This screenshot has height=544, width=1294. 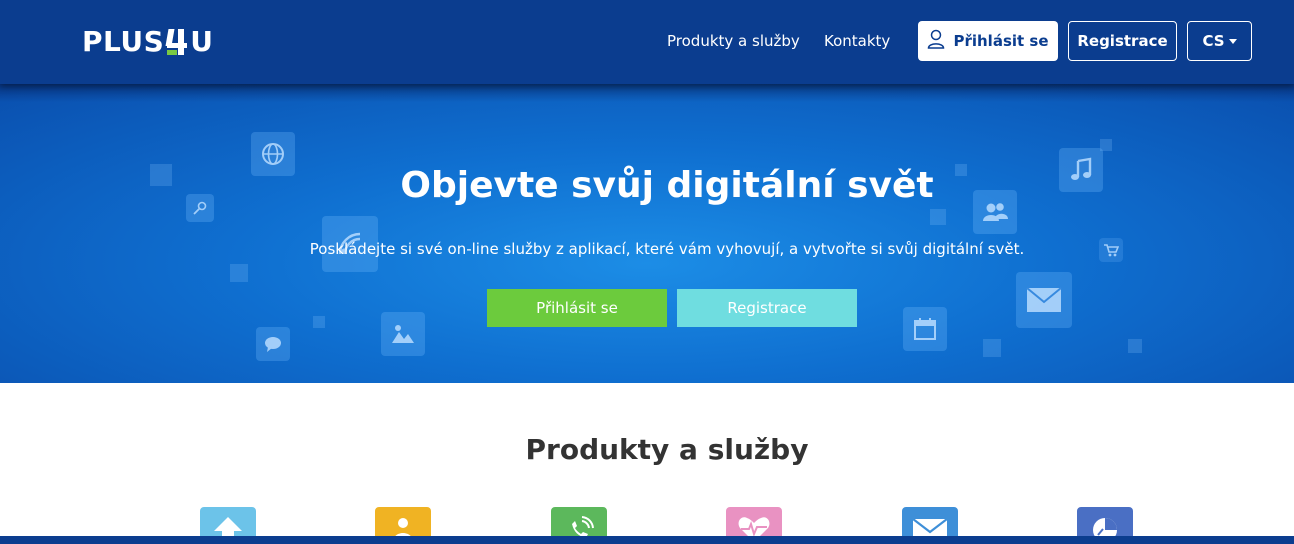 I want to click on header-login-button: Přihlásit se, so click(x=988, y=41).